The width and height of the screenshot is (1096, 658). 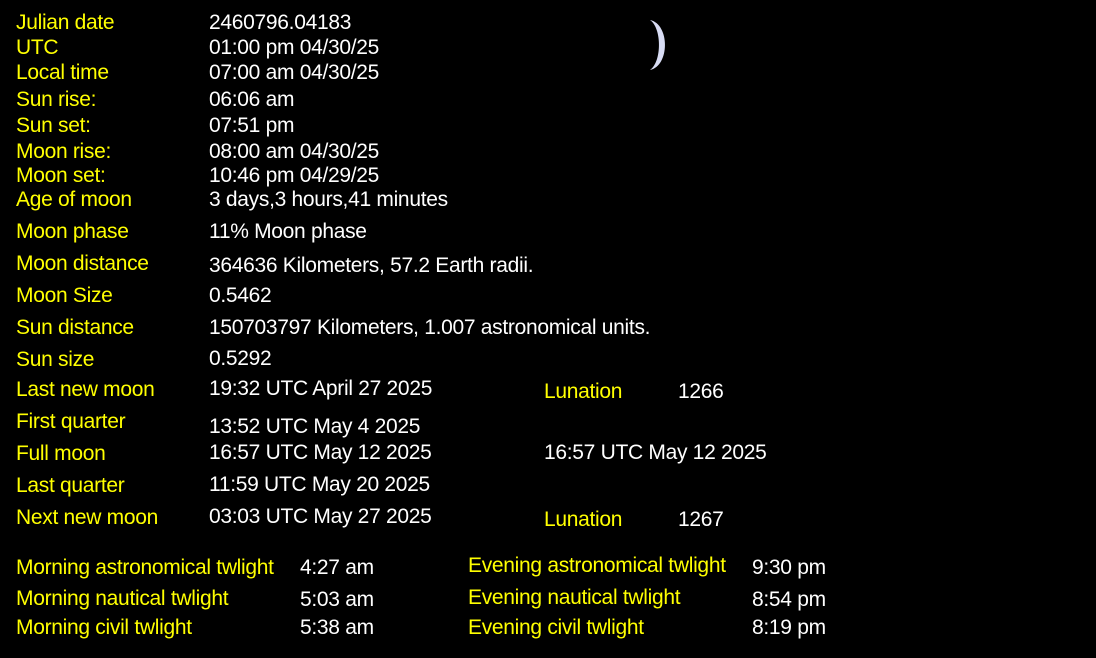 I want to click on morning-nautical-twilight-label: Morning nautical twlight, so click(x=122, y=598).